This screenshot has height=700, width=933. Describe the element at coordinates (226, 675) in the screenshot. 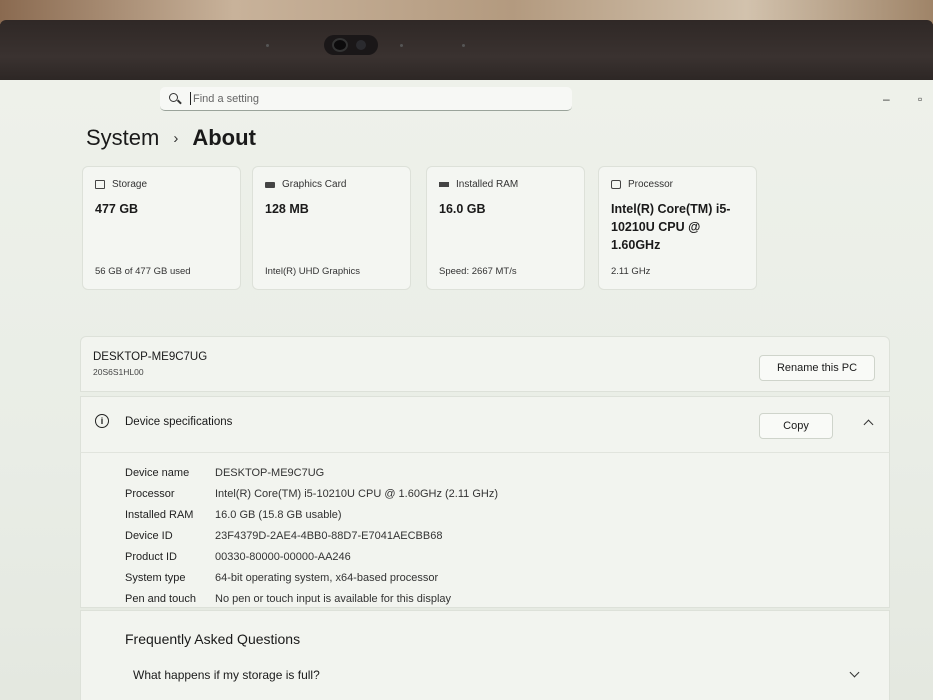

I see `faq-question: What happens if my storage is full?` at that location.